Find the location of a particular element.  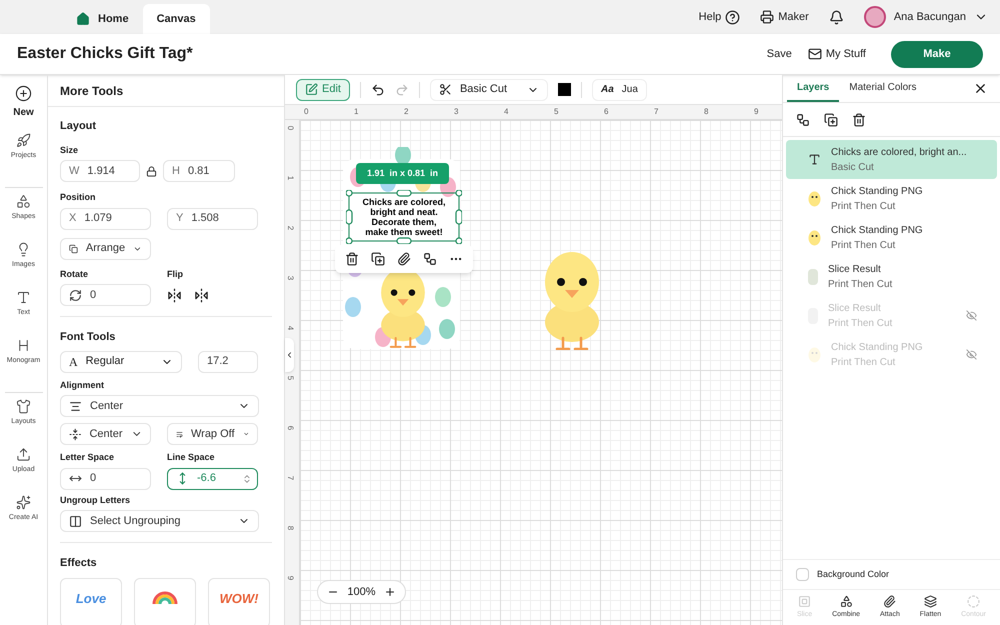

field-label: Size is located at coordinates (70, 150).